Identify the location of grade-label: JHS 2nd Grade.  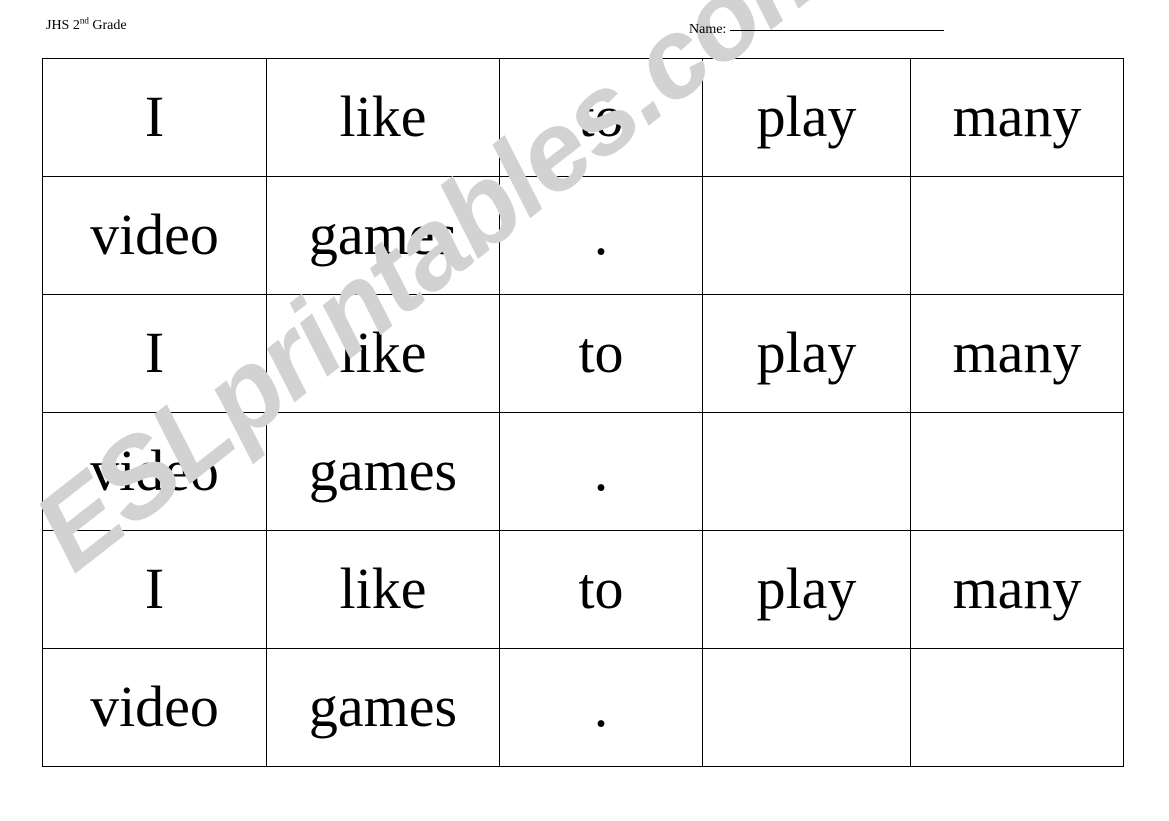
(86, 24).